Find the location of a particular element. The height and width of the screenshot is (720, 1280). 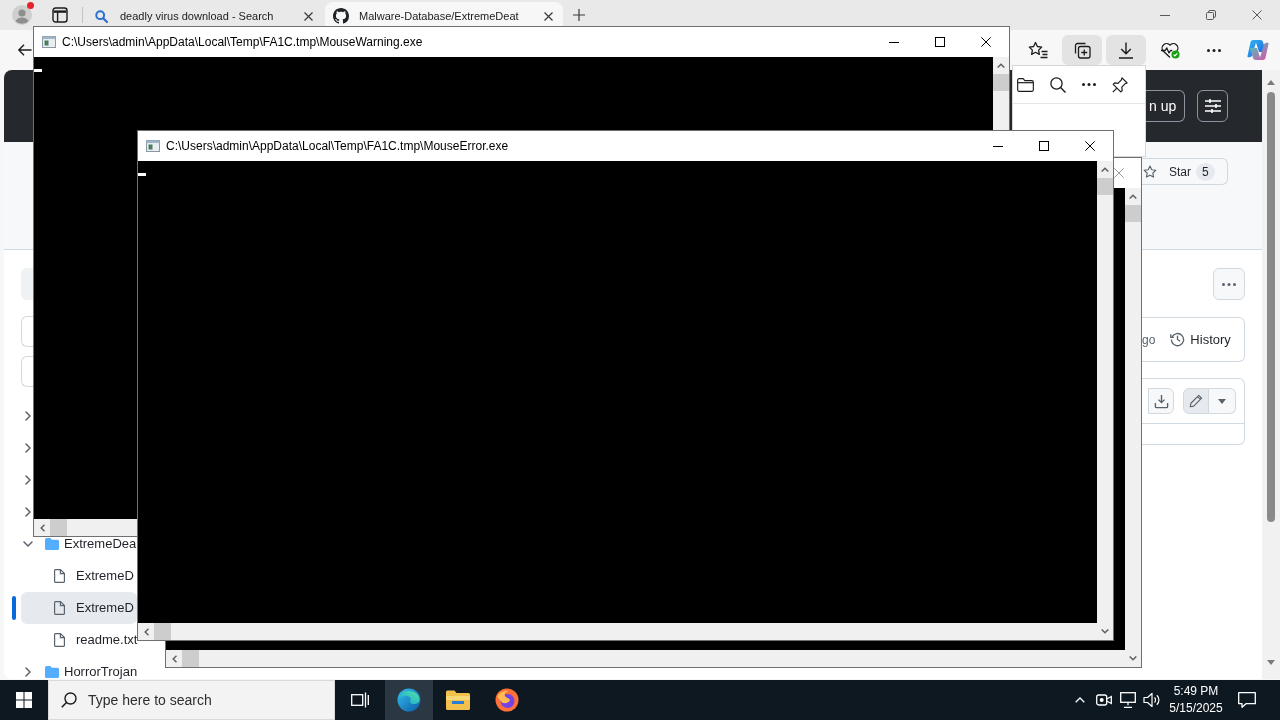

page-scrollbar is located at coordinates (1271, 374).